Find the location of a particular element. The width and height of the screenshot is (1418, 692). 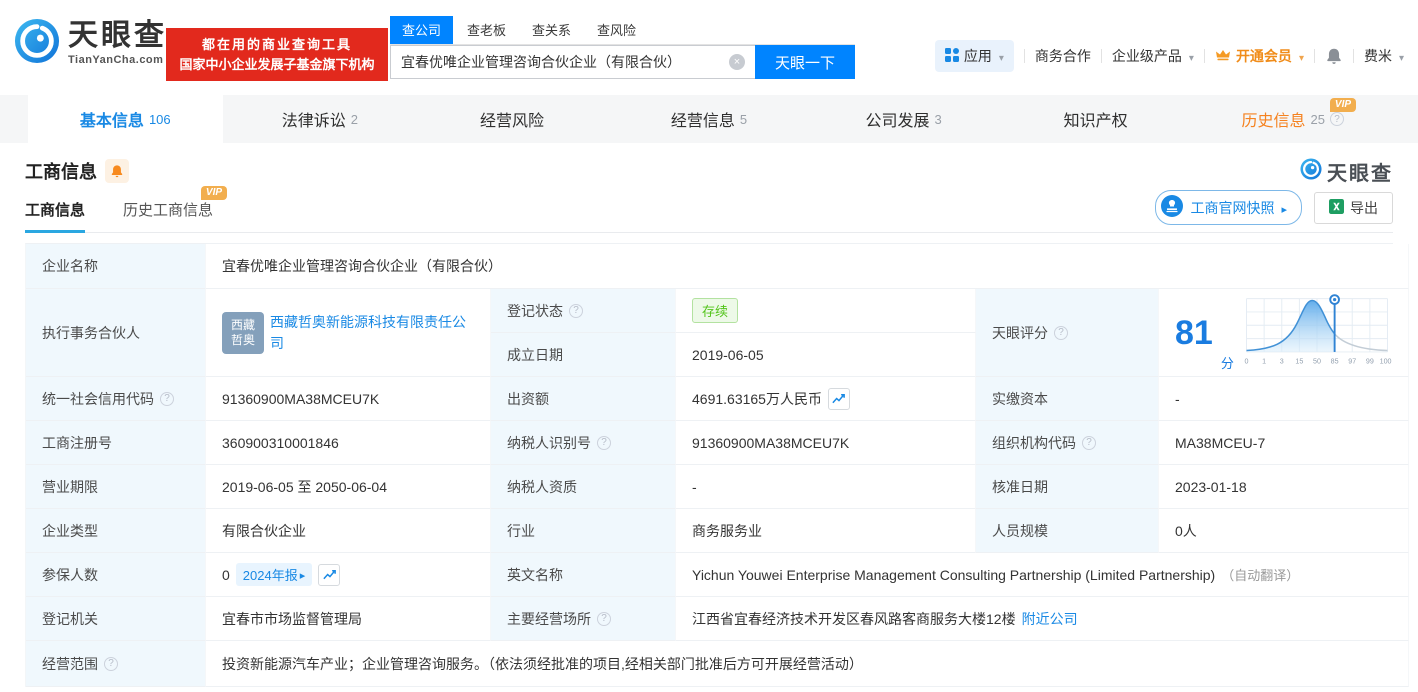

svg-text: 97 is located at coordinates (1352, 361).